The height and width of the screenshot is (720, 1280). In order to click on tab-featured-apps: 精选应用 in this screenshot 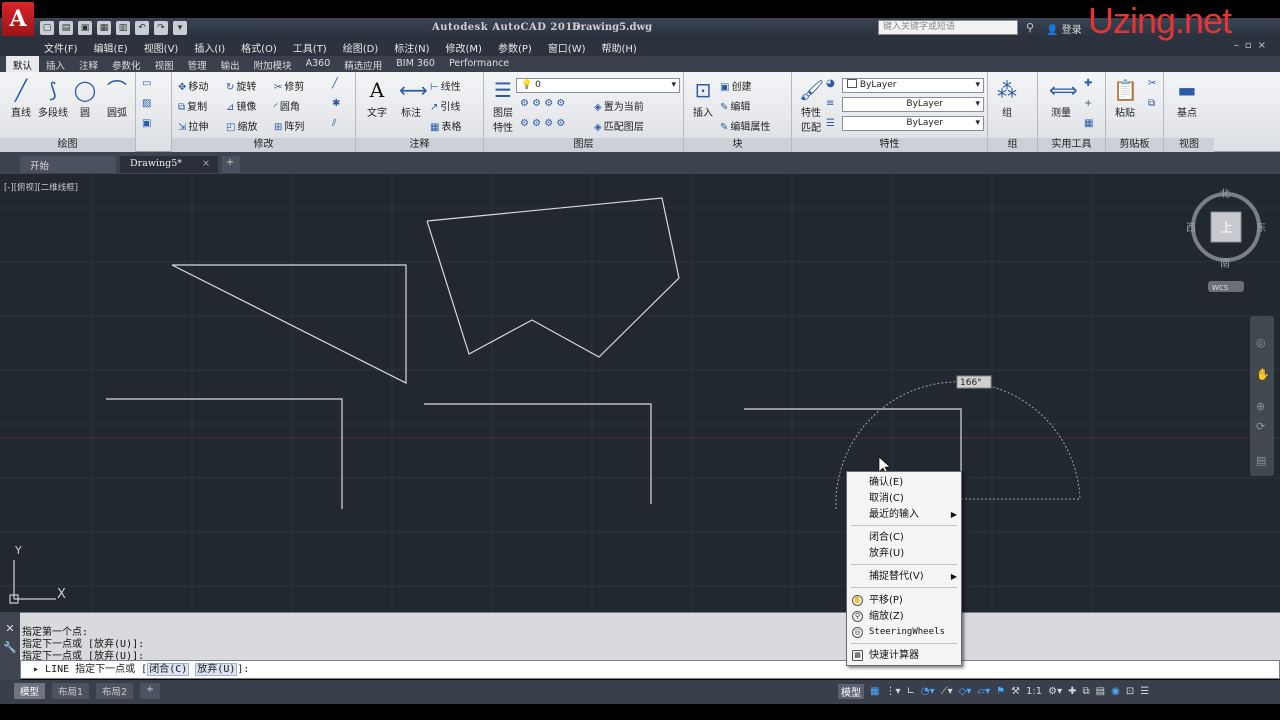, I will do `click(363, 64)`.